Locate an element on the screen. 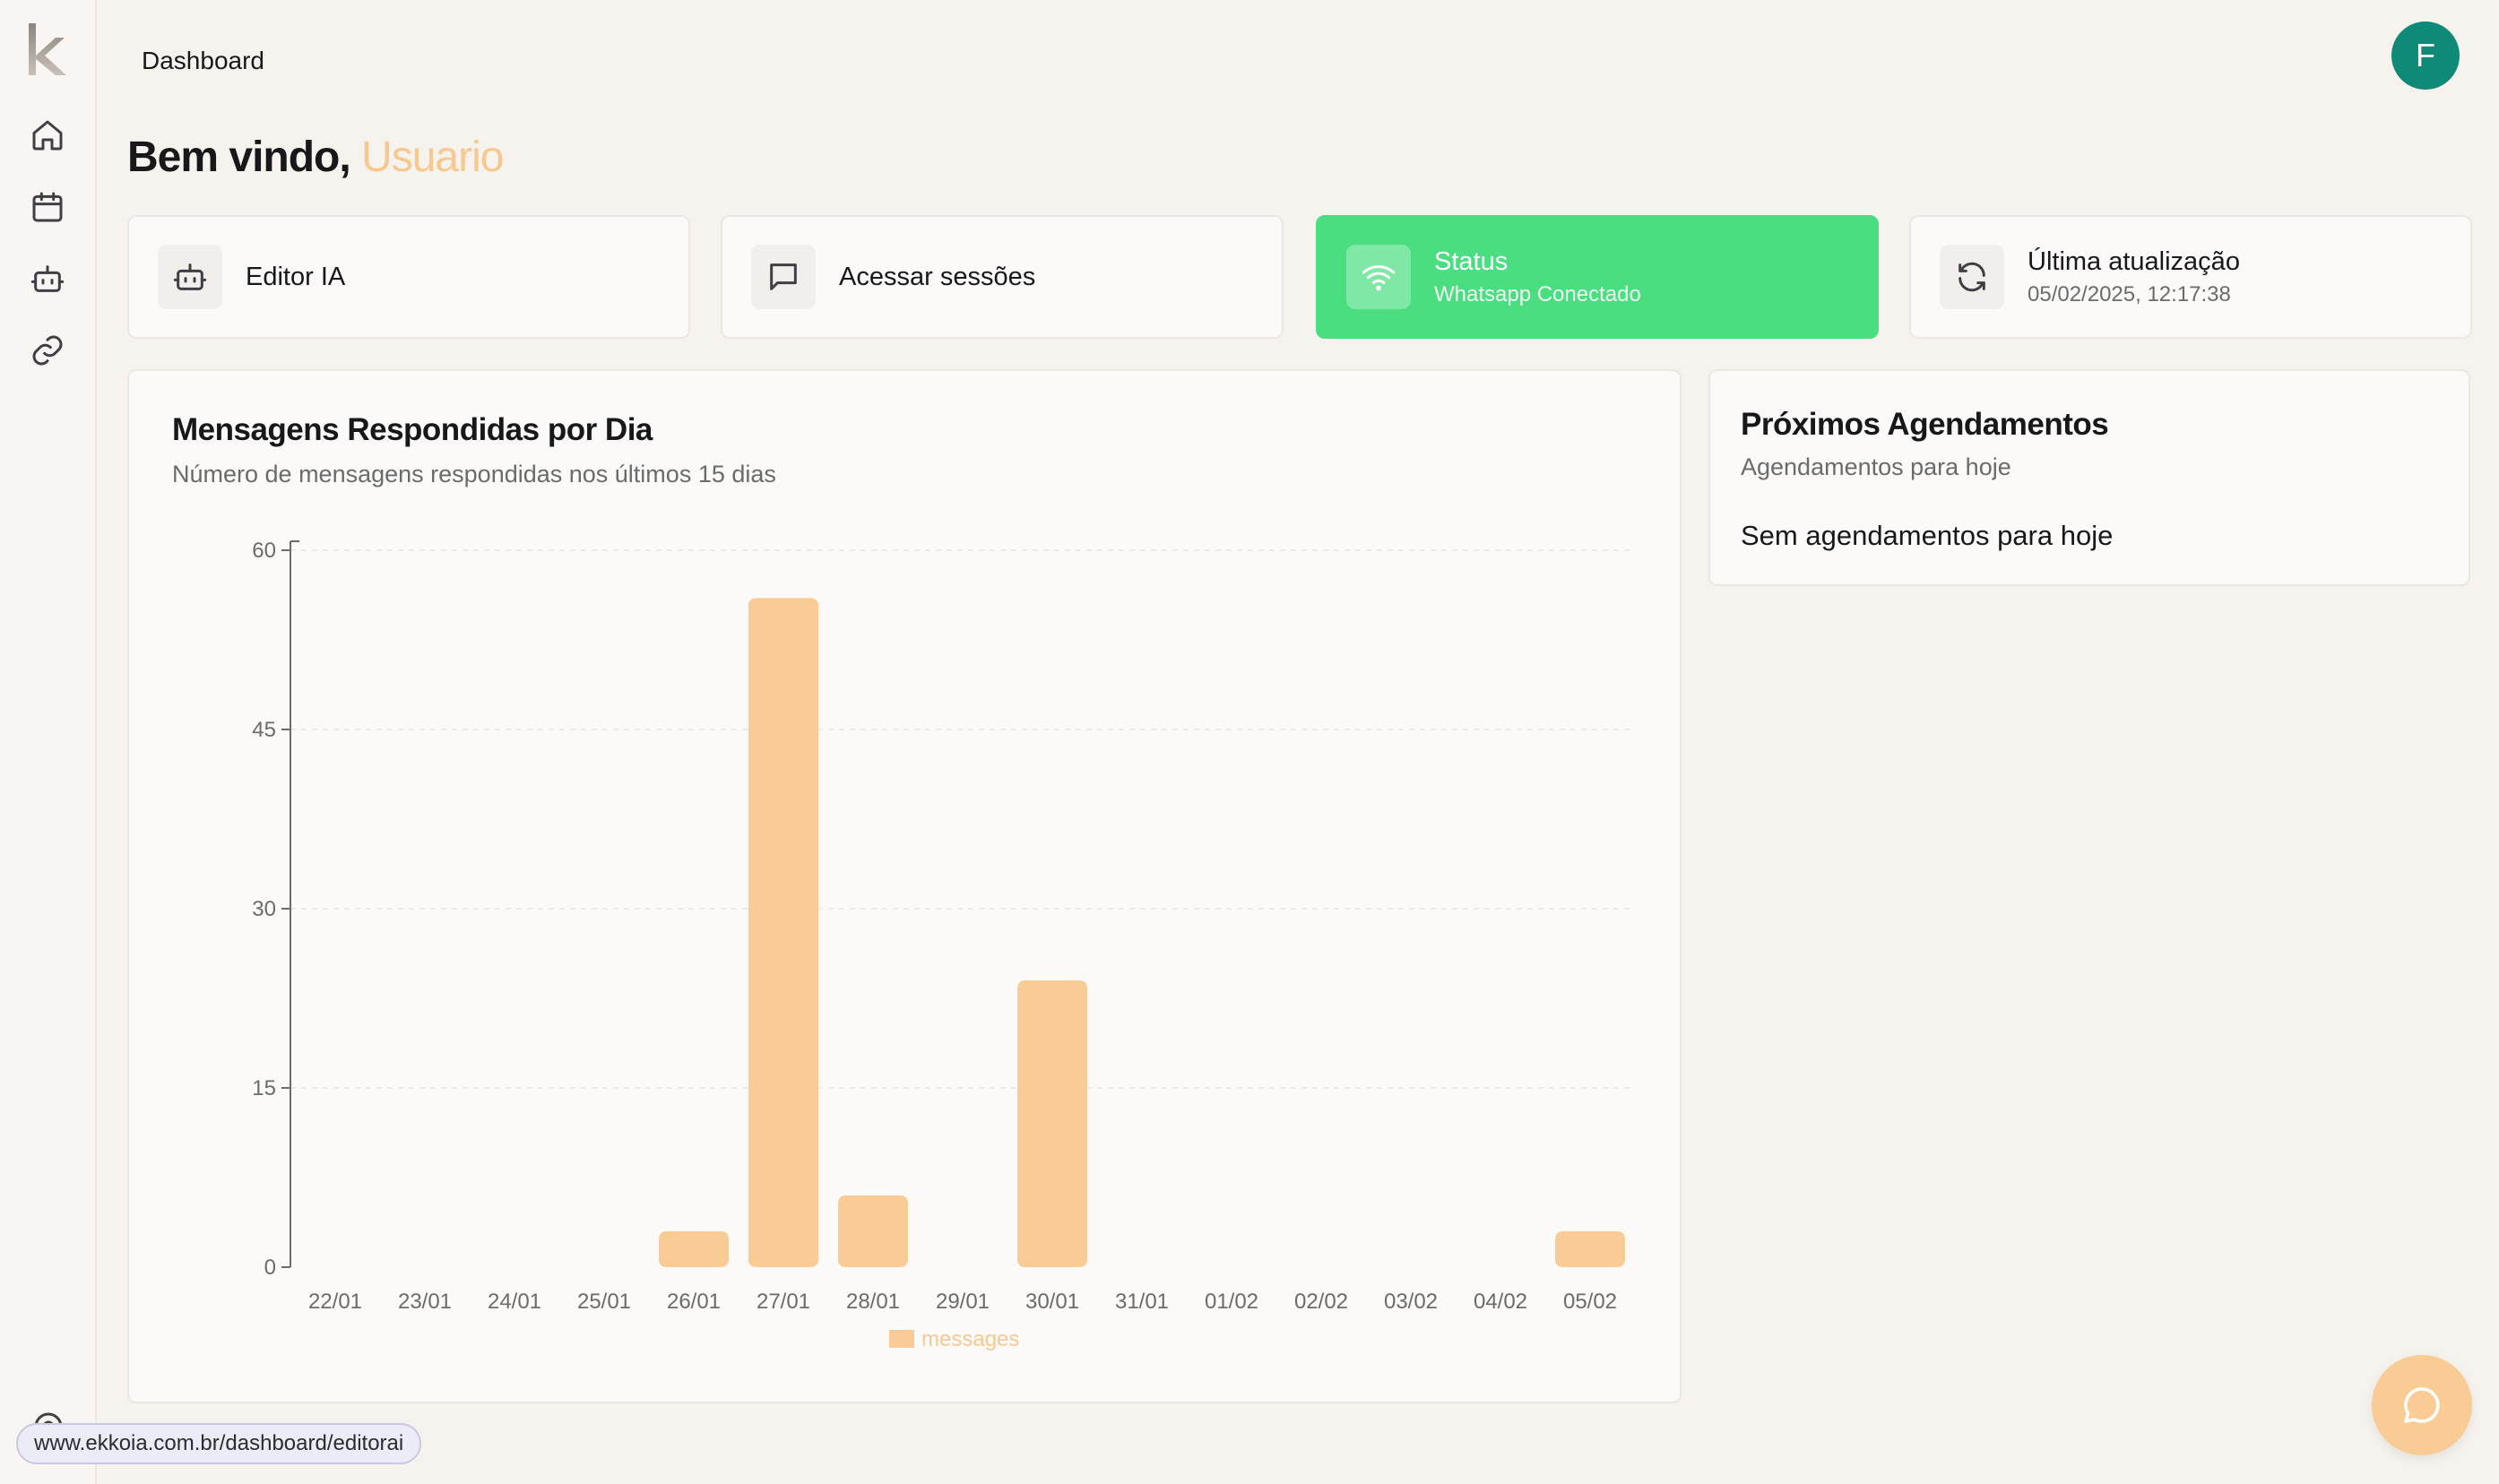 This screenshot has width=2499, height=1484. x-tick-label: 01/02 is located at coordinates (1231, 1302).